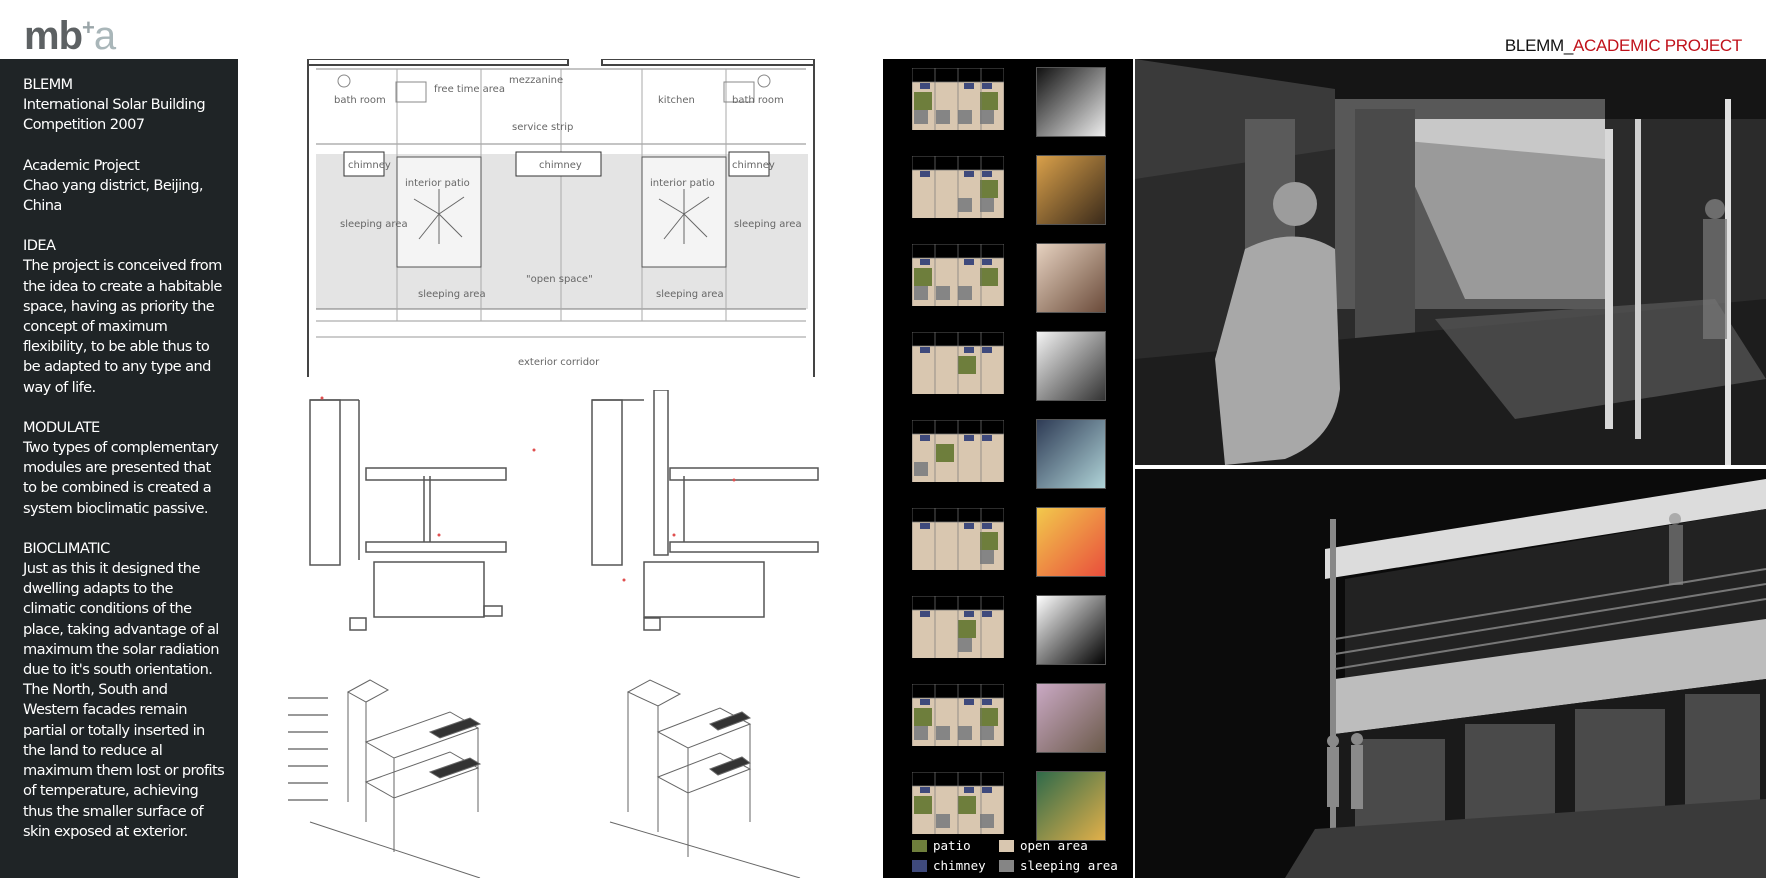 The height and width of the screenshot is (878, 1766). Describe the element at coordinates (1071, 454) in the screenshot. I see `ballerina-painting` at that location.